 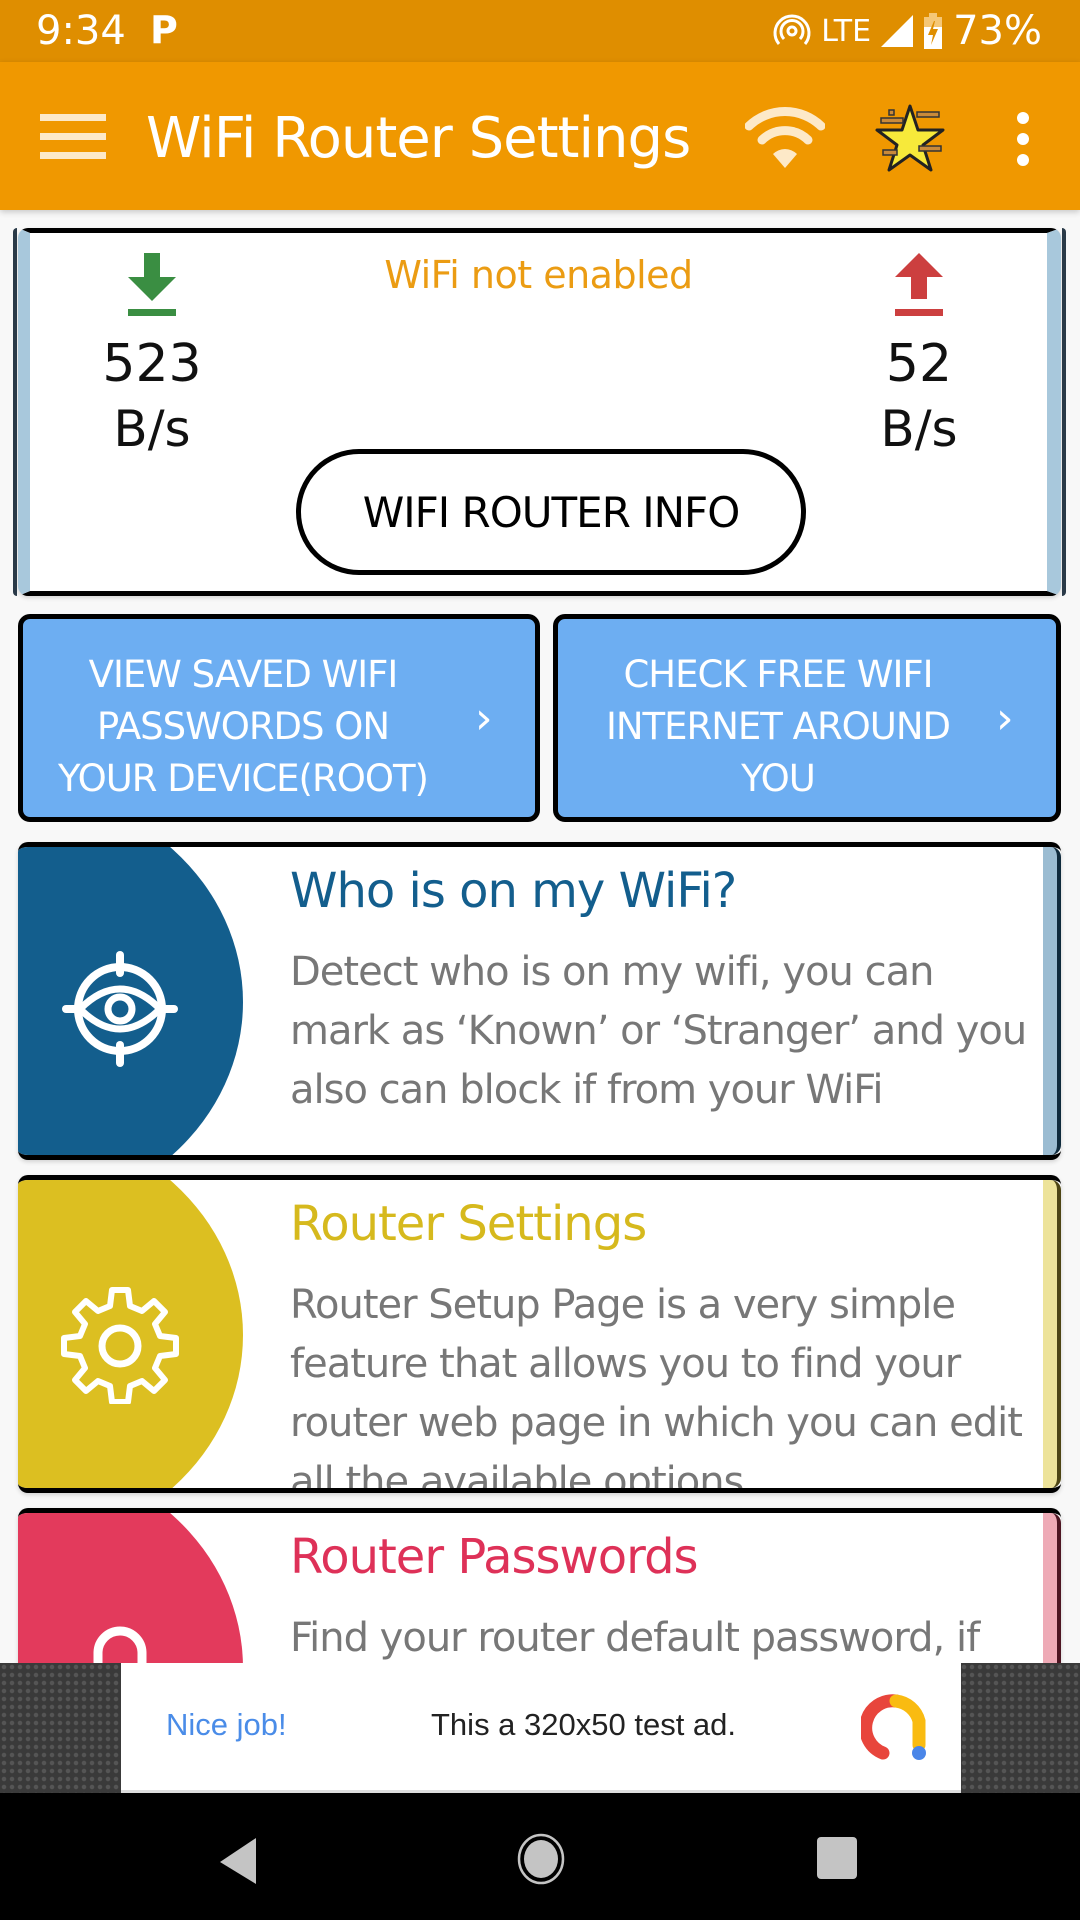 What do you see at coordinates (551, 512) in the screenshot?
I see `wifi-router-info-button: WIFI ROUTER INFO` at bounding box center [551, 512].